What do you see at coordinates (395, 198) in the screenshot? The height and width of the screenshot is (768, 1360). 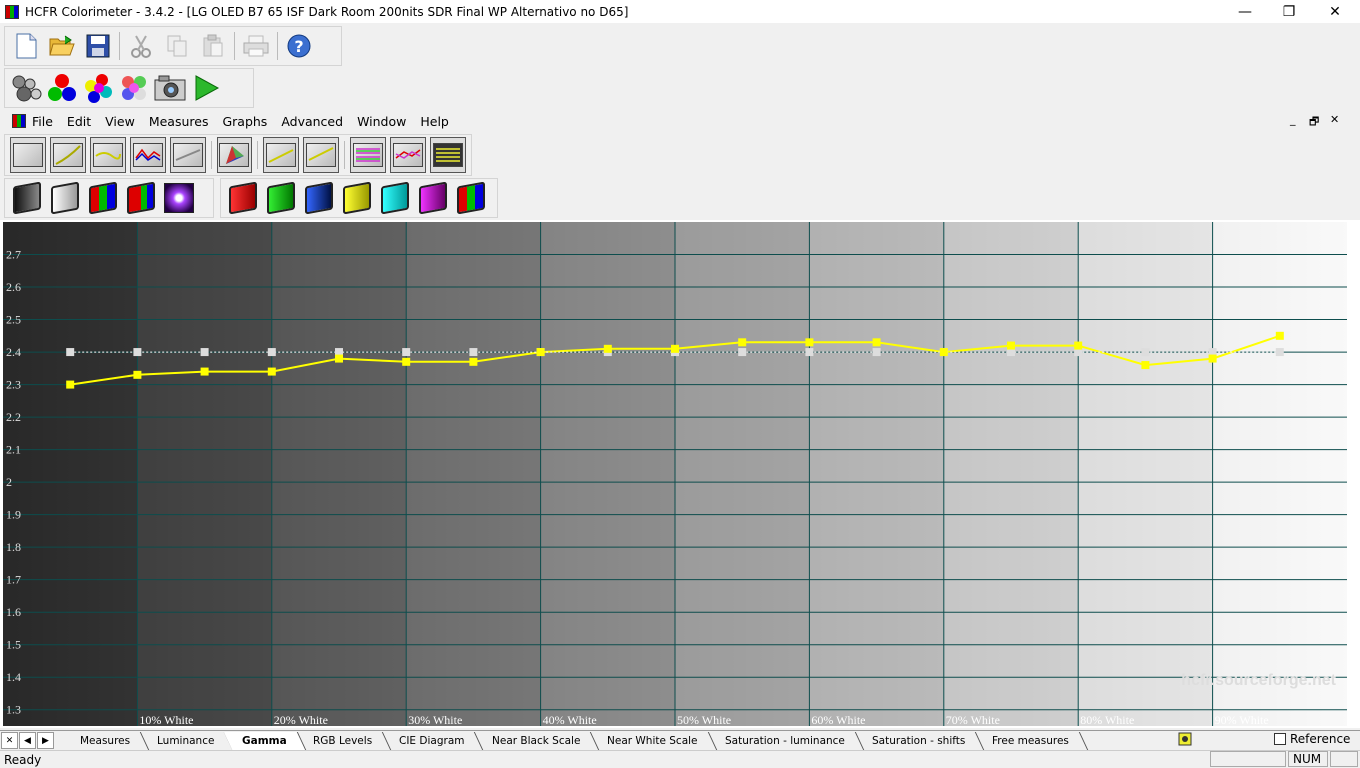 I see `cyan-film-icon` at bounding box center [395, 198].